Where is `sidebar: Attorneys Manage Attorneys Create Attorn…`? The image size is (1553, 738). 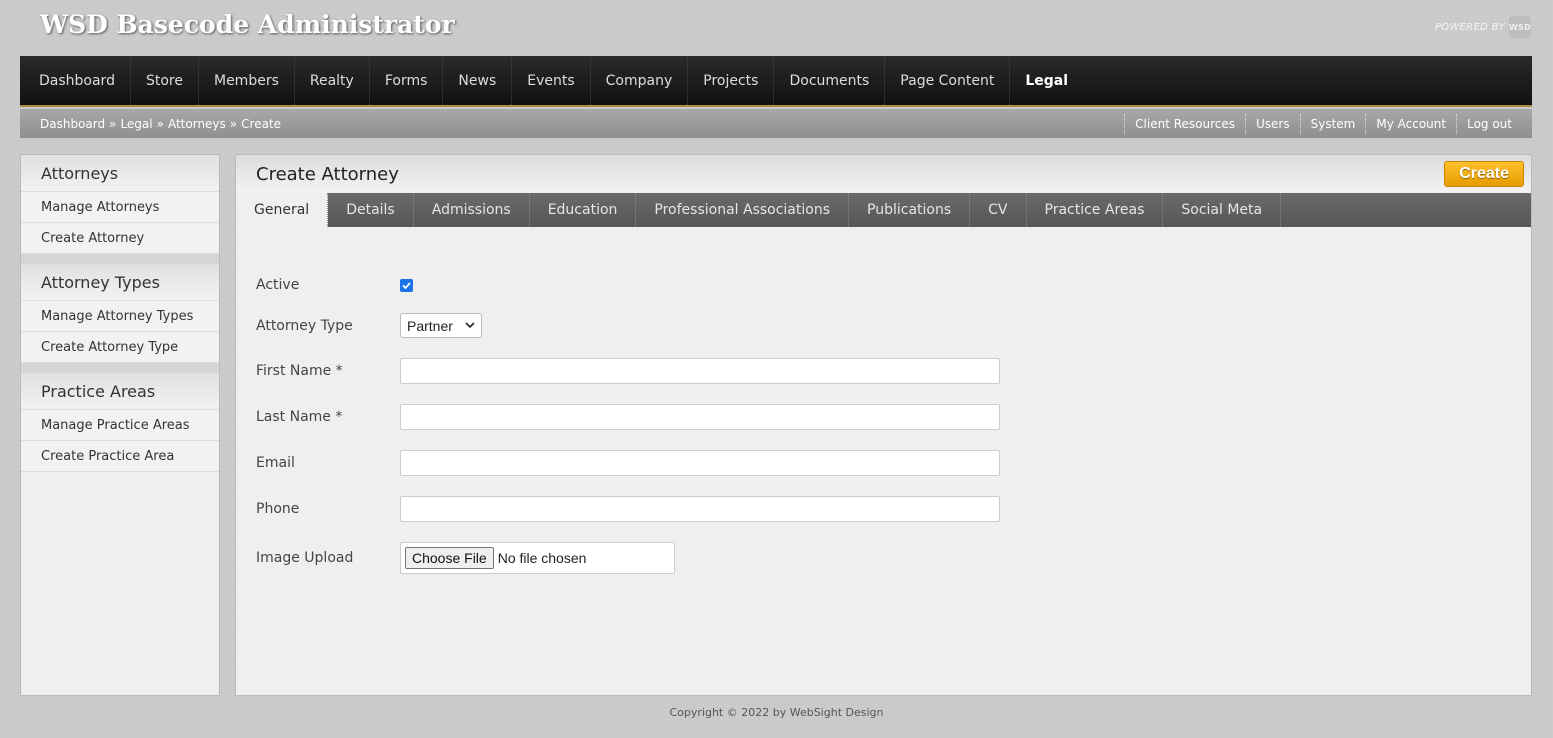
sidebar: Attorneys Manage Attorneys Create Attorn… is located at coordinates (120, 425).